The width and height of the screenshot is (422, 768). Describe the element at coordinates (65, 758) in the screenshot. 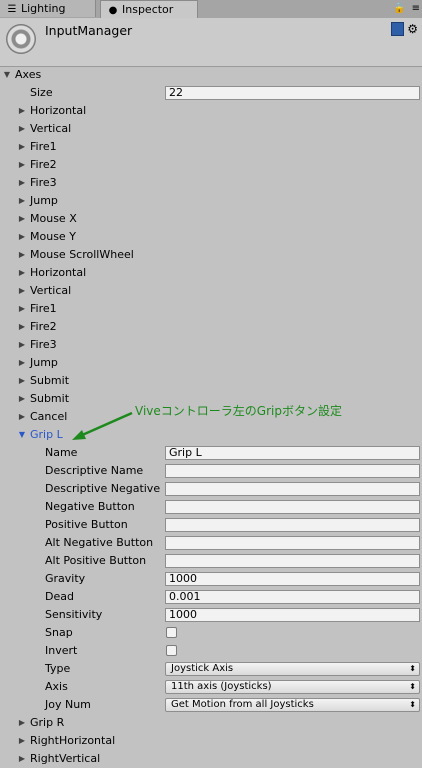

I see `field-label: RightVertical` at that location.